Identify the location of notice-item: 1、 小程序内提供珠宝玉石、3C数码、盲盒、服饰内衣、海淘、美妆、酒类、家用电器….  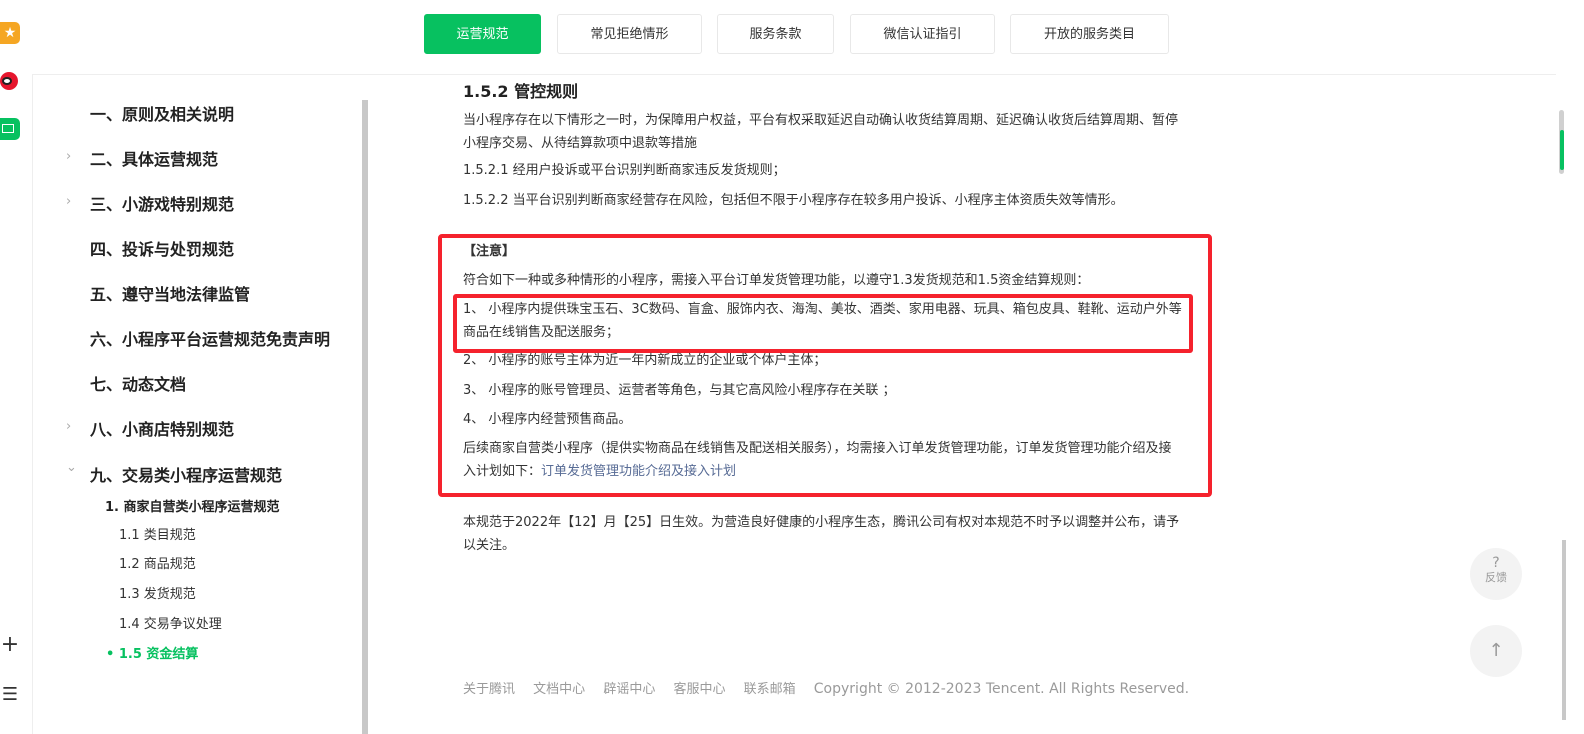
(822, 321).